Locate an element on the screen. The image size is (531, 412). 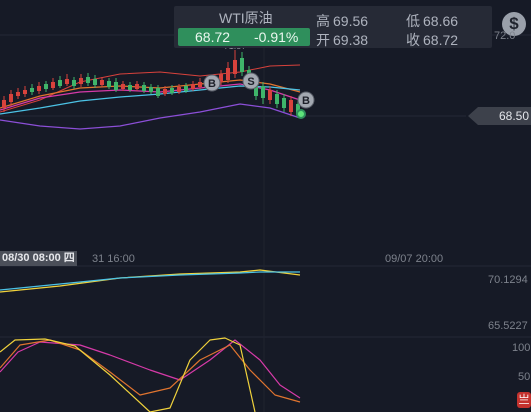
indicator2-orange-line is located at coordinates (150, 371).